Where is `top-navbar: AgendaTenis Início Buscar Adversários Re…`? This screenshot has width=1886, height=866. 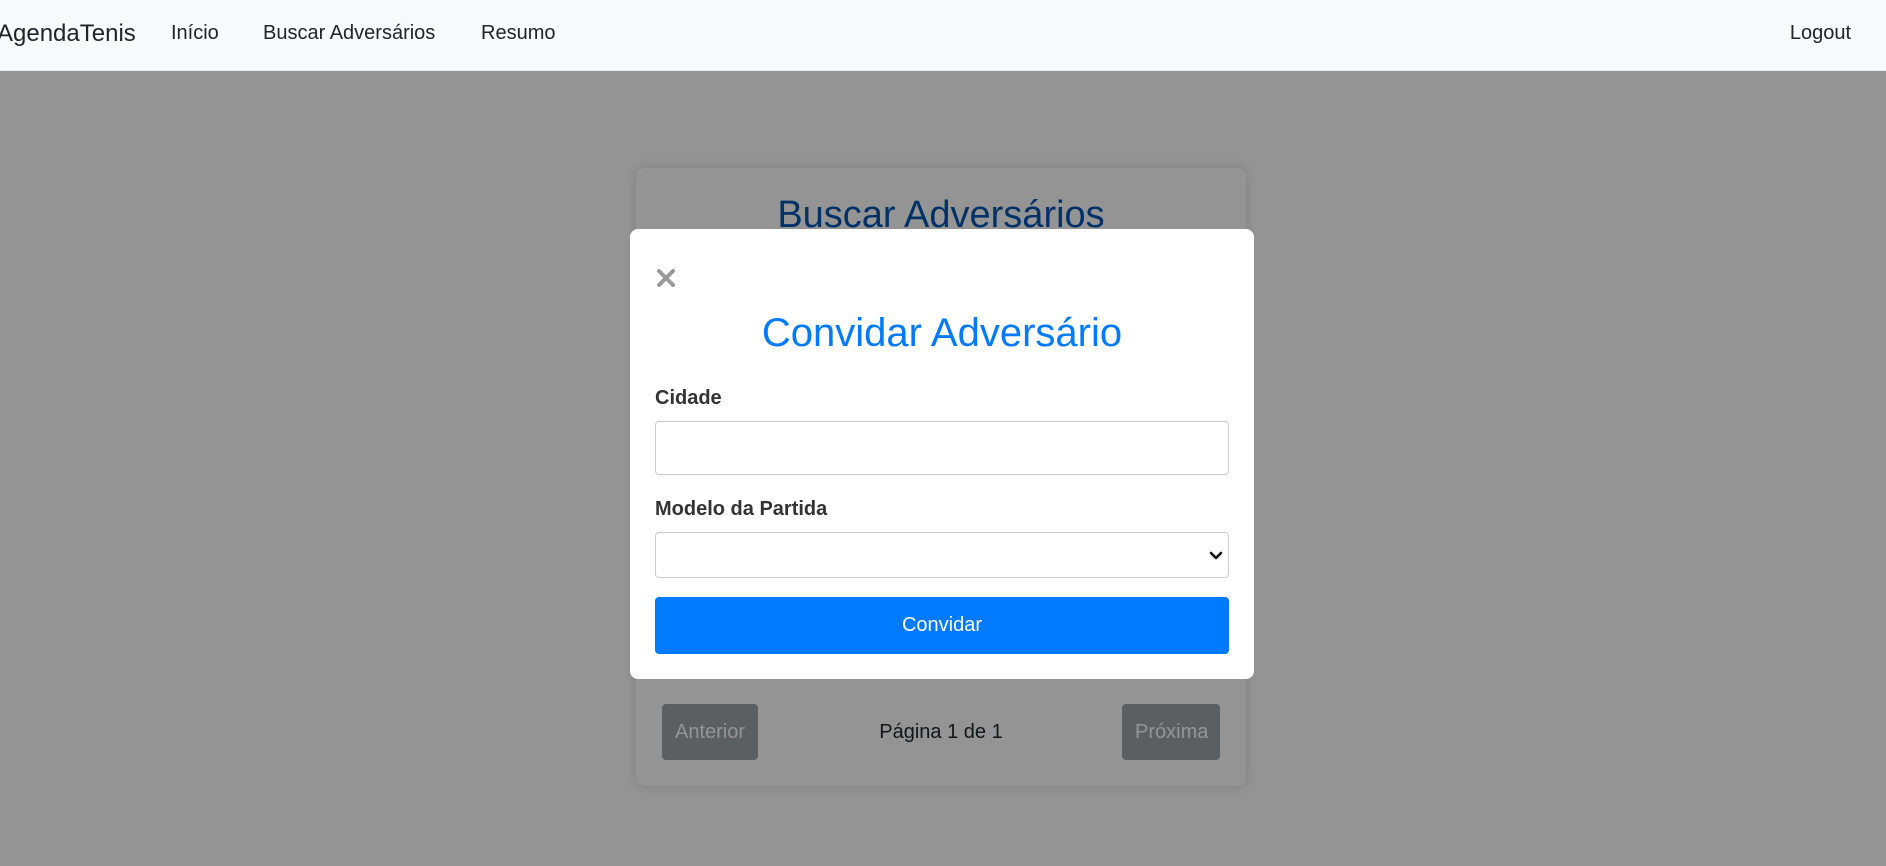
top-navbar: AgendaTenis Início Buscar Adversários Re… is located at coordinates (943, 35).